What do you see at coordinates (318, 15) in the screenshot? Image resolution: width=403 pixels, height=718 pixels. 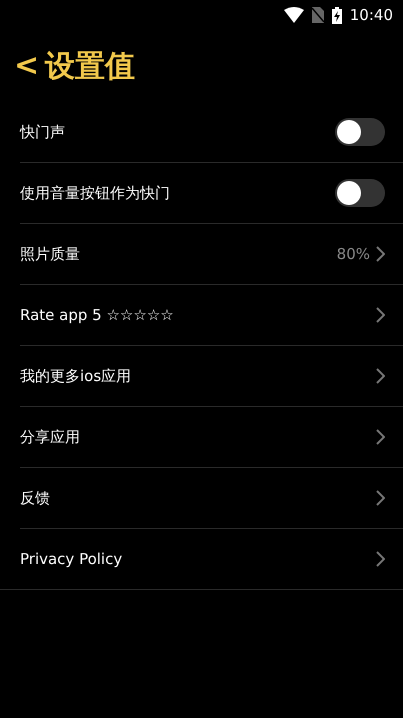 I see `no-sim-icon` at bounding box center [318, 15].